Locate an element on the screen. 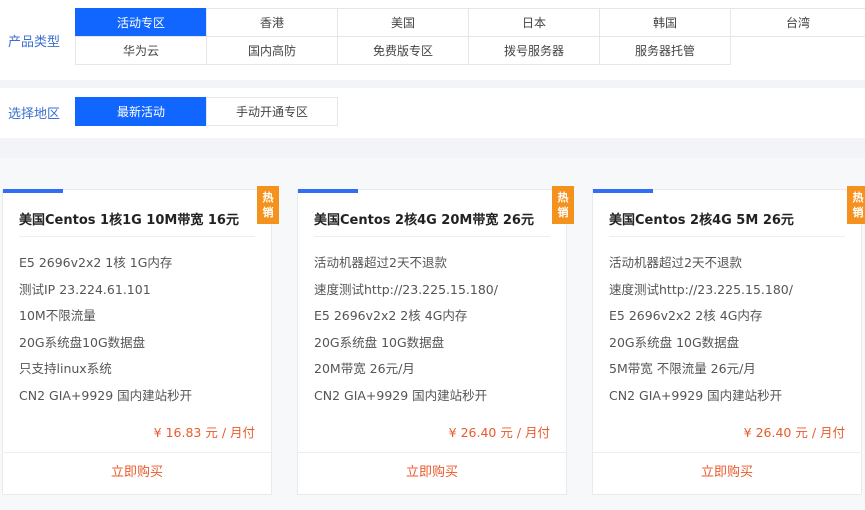 This screenshot has height=510, width=865. spec-item: 测试IP 23.224.61.101 is located at coordinates (85, 289).